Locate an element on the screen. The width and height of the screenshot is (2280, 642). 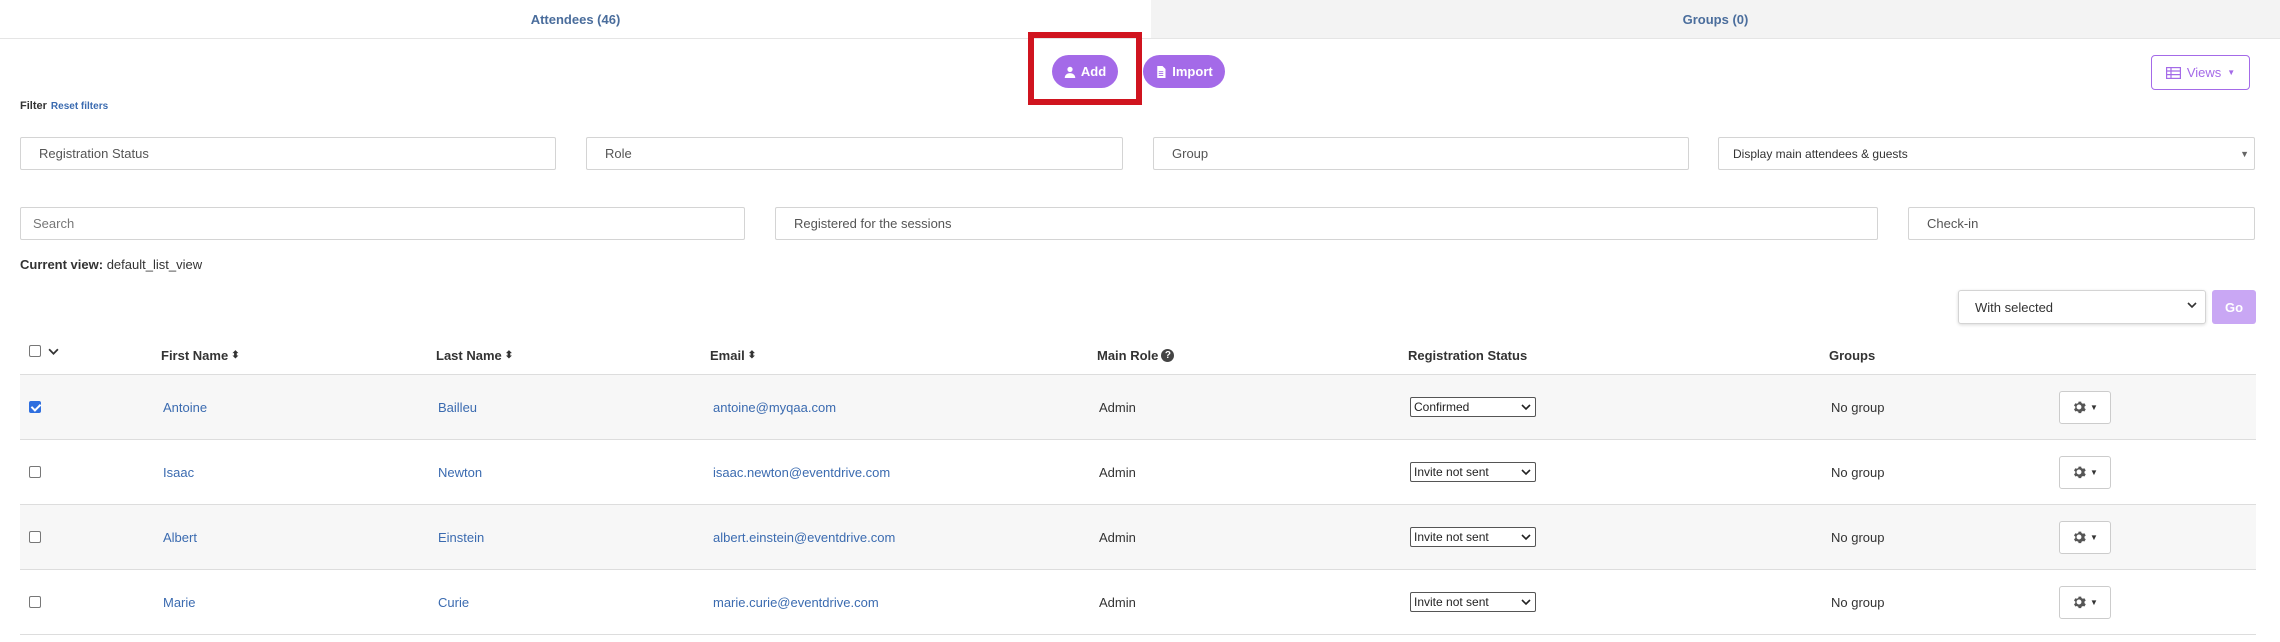
filter-header: Filter Reset filters is located at coordinates (64, 106).